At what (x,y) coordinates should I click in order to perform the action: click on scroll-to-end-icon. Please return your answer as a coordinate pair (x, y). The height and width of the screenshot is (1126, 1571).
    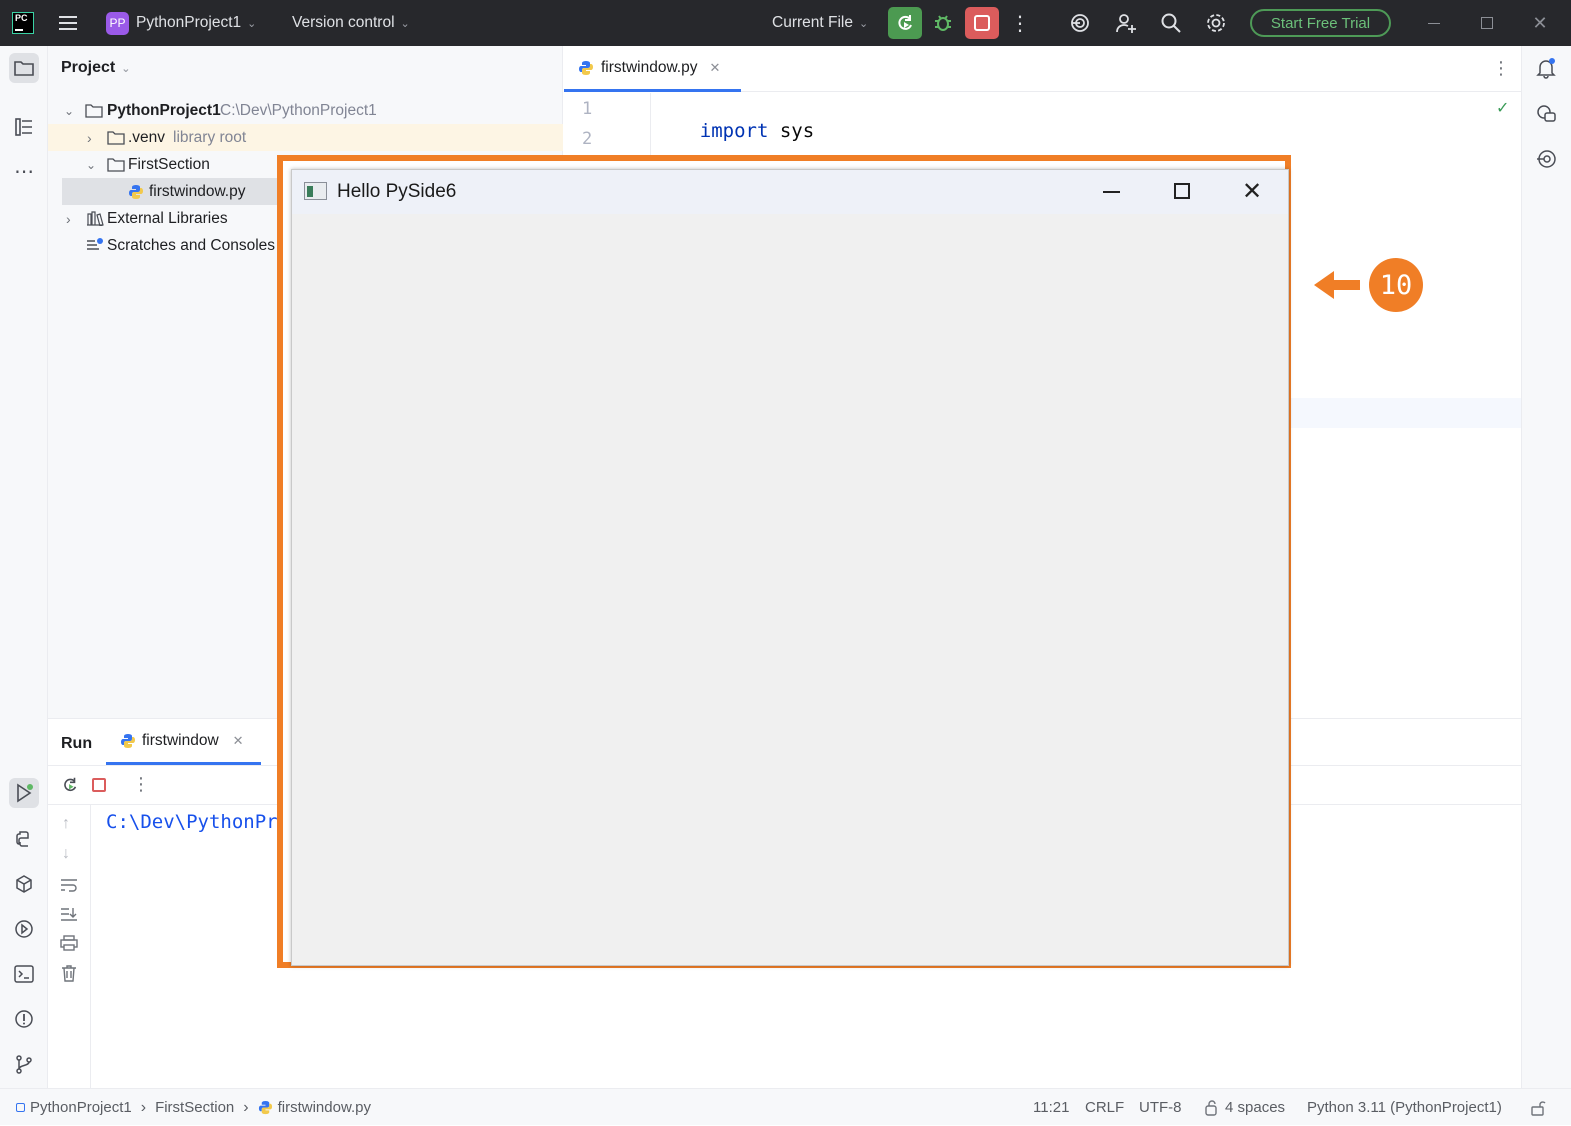
    Looking at the image, I should click on (69, 916).